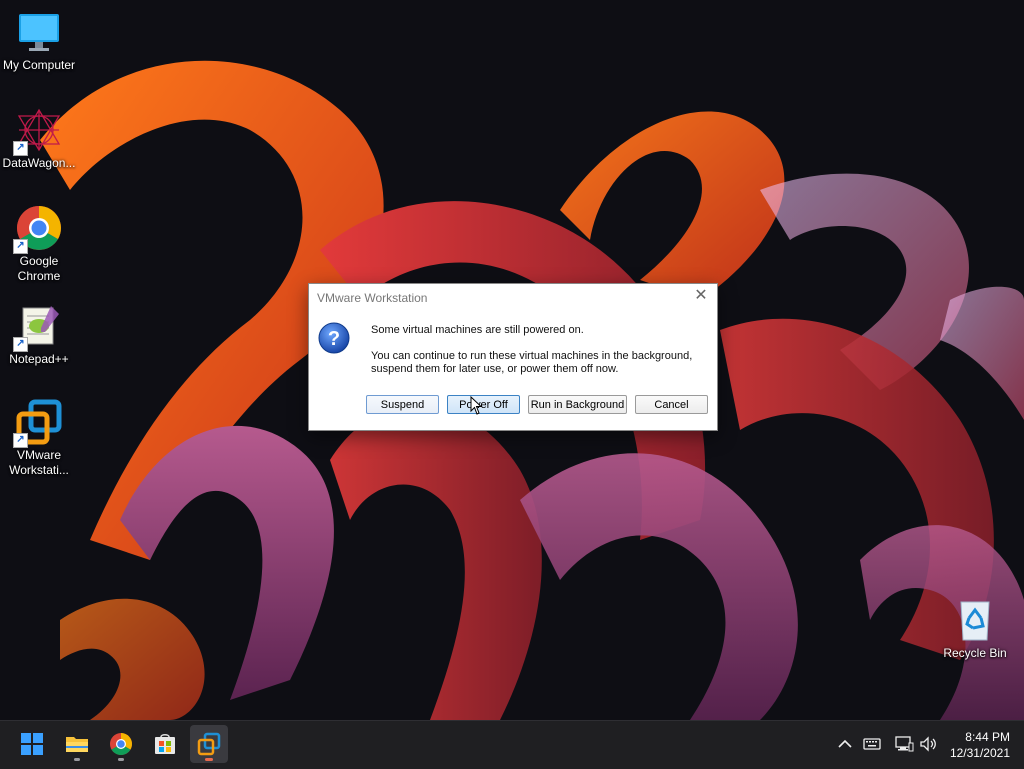 The width and height of the screenshot is (1024, 769). Describe the element at coordinates (987, 737) in the screenshot. I see `clock-time: 8:44 PM` at that location.